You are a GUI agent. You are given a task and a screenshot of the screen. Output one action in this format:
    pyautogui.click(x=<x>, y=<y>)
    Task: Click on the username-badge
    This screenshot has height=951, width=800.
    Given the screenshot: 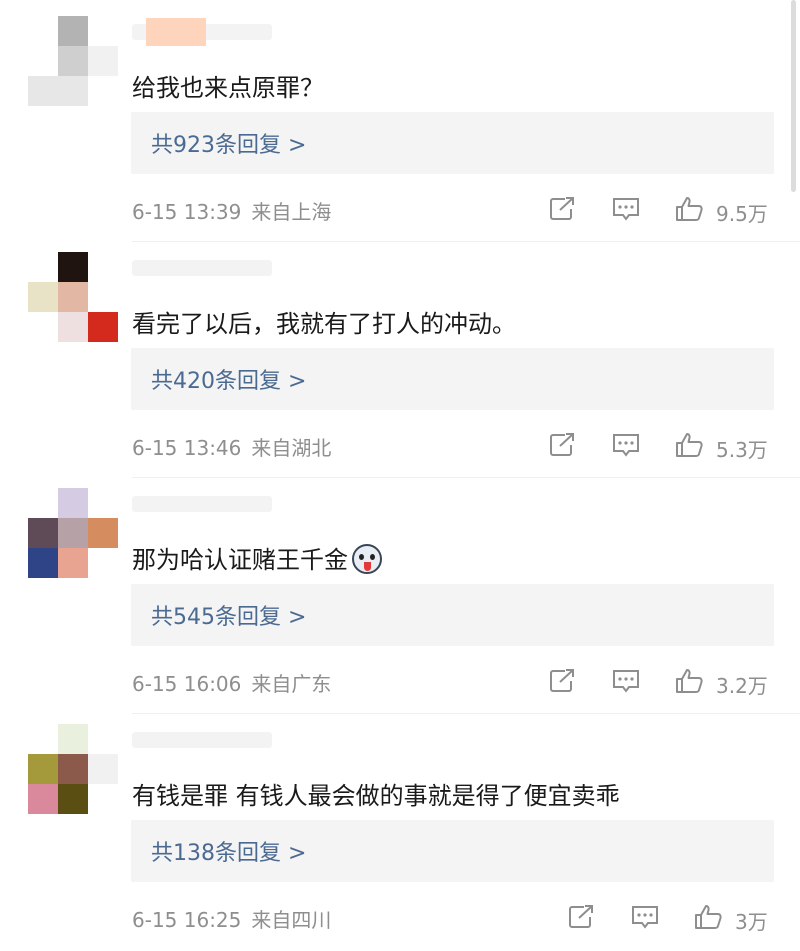 What is the action you would take?
    pyautogui.click(x=176, y=32)
    